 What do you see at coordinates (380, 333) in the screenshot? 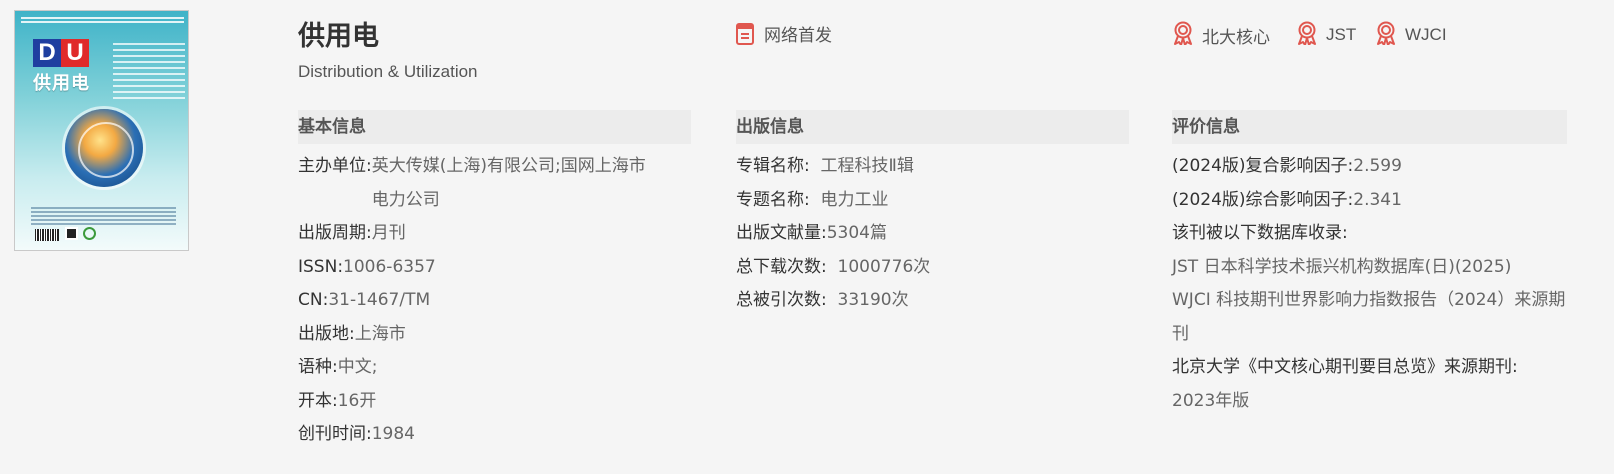
I see `place-value: 上海市` at bounding box center [380, 333].